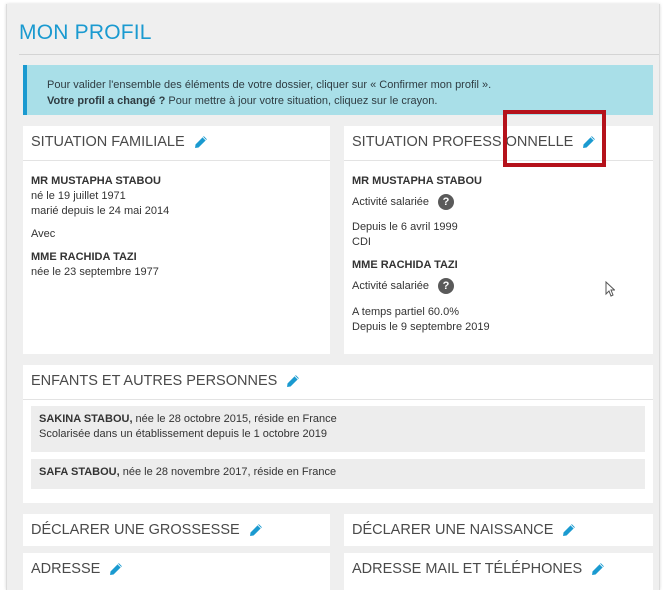 The image size is (666, 590). What do you see at coordinates (106, 101) in the screenshot?
I see `info-line-2-bold: Votre profil a changé ?` at bounding box center [106, 101].